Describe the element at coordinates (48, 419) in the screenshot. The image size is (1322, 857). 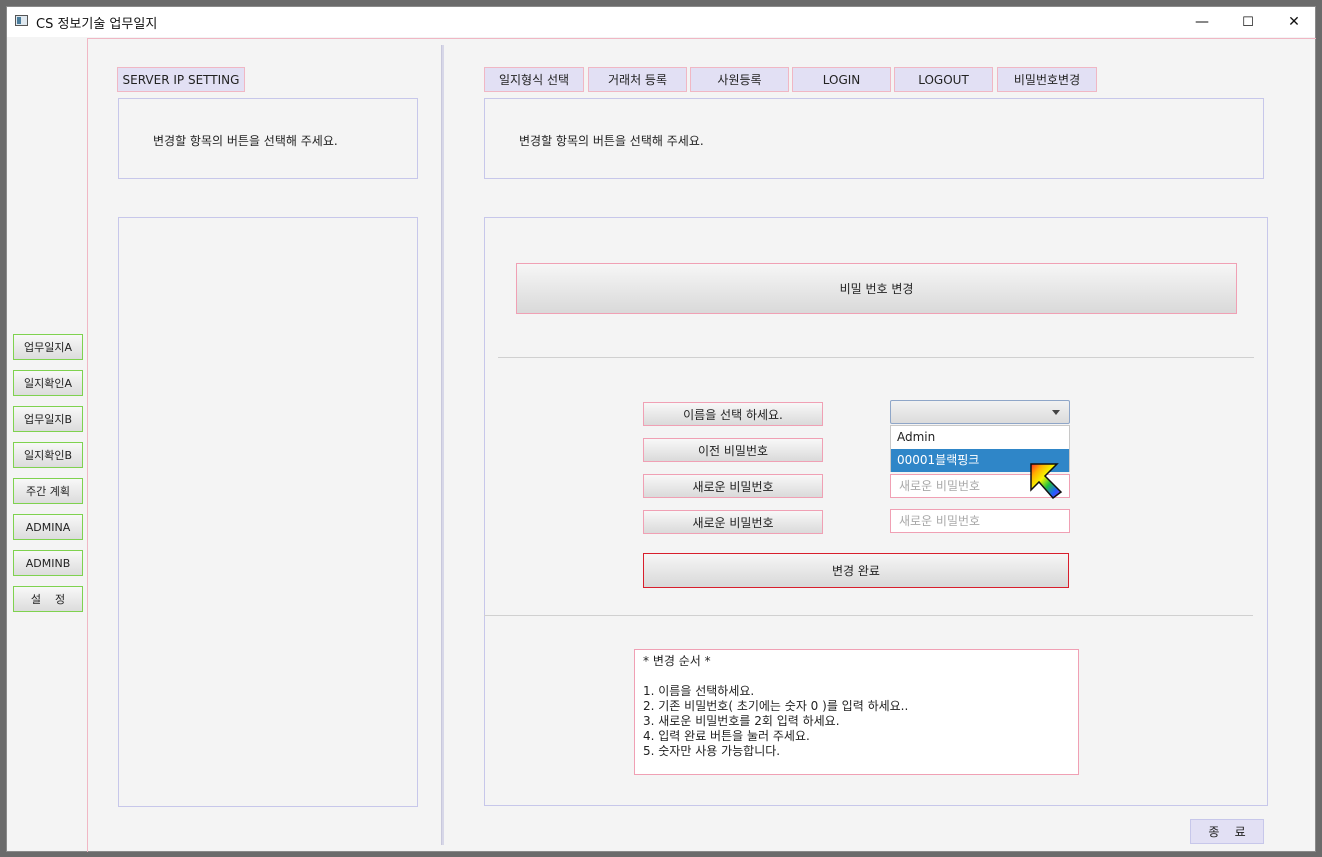
I see `sidebar-item-work-log-b: 업무일지B` at that location.